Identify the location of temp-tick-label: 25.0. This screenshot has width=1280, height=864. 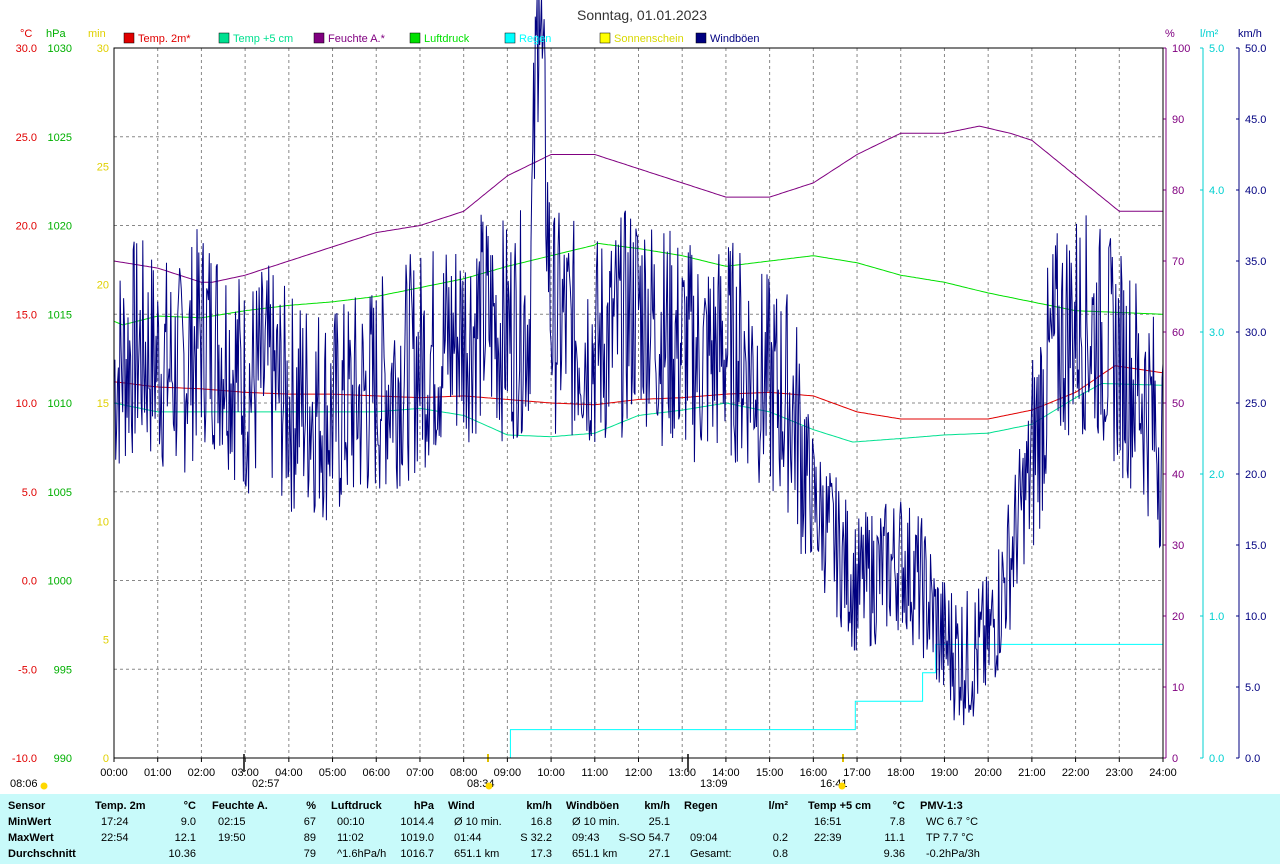
(26, 138).